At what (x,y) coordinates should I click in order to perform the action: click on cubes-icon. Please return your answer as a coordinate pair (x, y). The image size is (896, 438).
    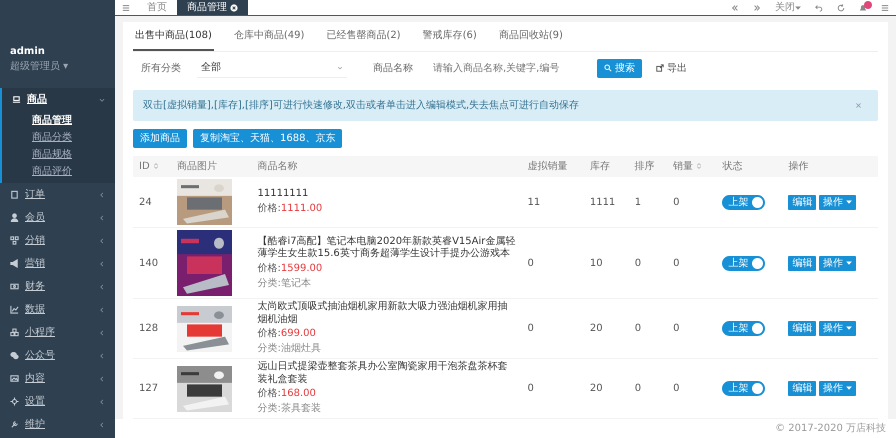
    Looking at the image, I should click on (14, 332).